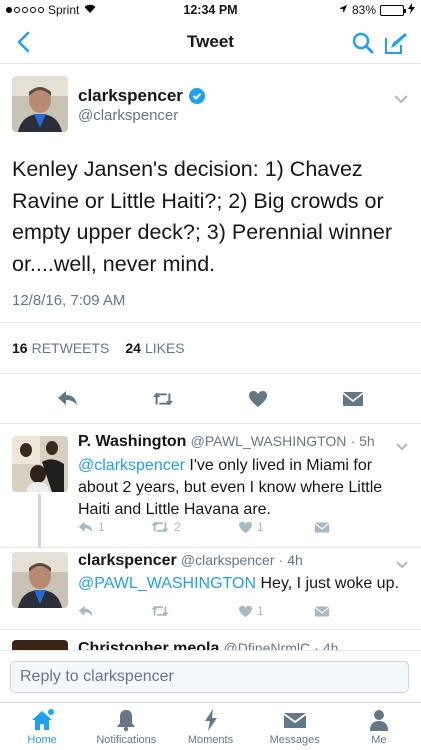  I want to click on mention-link: @clarkspencer, so click(131, 465).